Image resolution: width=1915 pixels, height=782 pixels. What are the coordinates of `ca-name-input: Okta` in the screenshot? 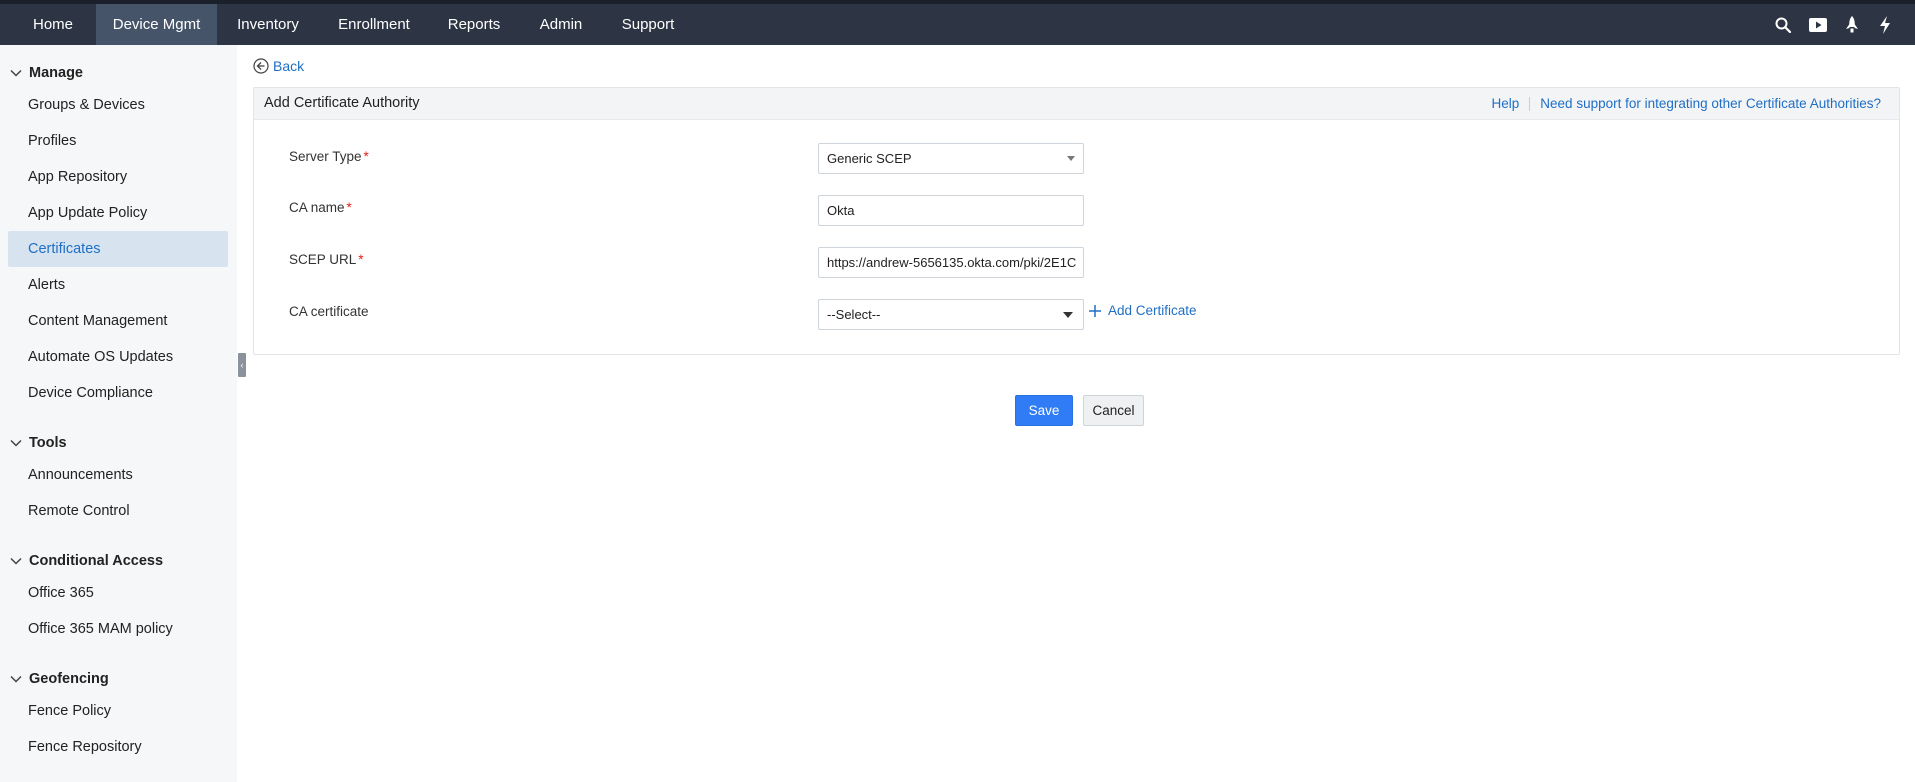 It's located at (951, 210).